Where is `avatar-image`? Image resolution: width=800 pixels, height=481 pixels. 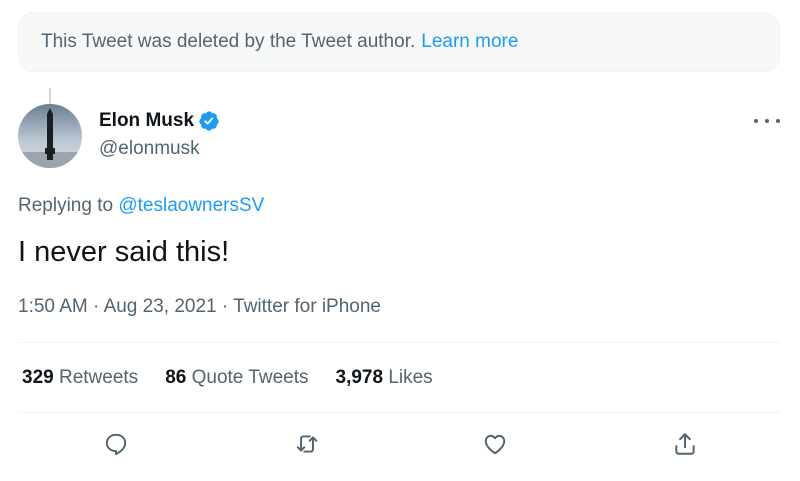 avatar-image is located at coordinates (50, 136).